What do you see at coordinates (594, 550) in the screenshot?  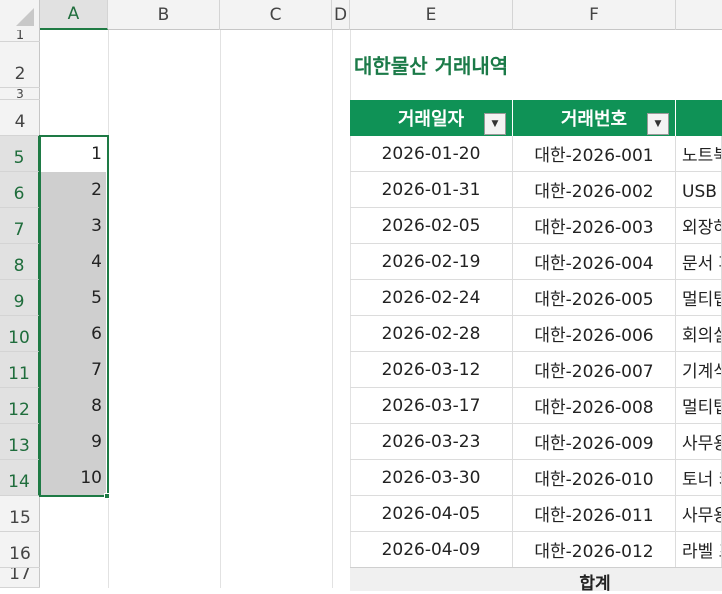 I see `cell-number: 대한-2026-012` at bounding box center [594, 550].